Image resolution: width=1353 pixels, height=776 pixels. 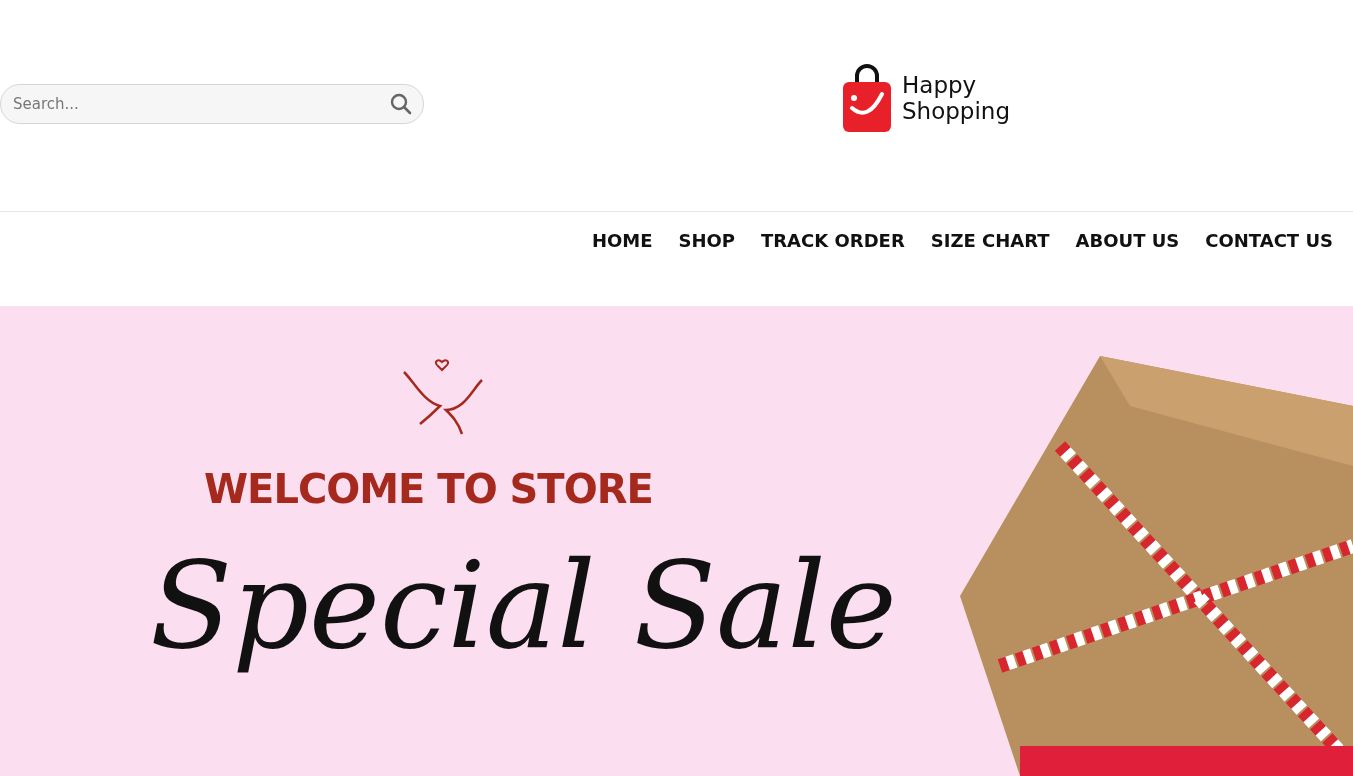 What do you see at coordinates (428, 489) in the screenshot?
I see `hero-kicker: WELCOME TO STORE` at bounding box center [428, 489].